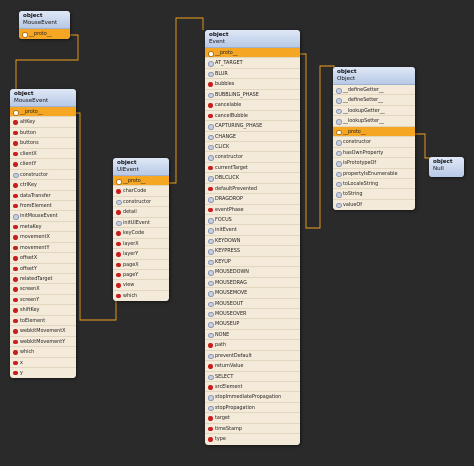  What do you see at coordinates (374, 174) in the screenshot?
I see `property-row: propertyIsEnumerable` at bounding box center [374, 174].